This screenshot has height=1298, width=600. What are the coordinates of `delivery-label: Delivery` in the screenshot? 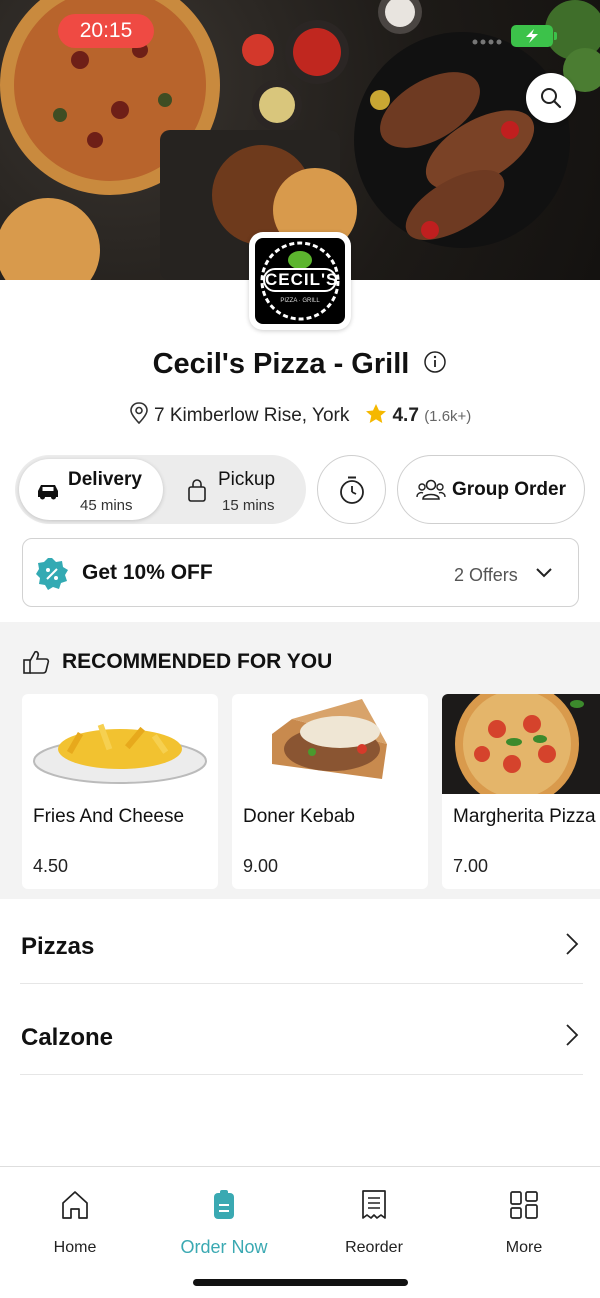 It's located at (105, 479).